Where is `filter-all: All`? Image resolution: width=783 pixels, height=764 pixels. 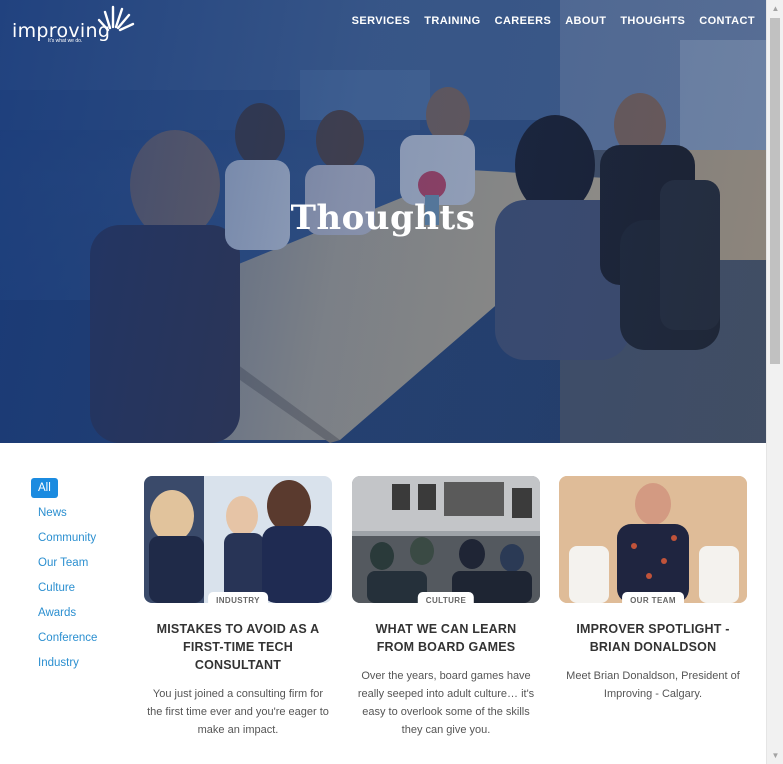 filter-all: All is located at coordinates (44, 488).